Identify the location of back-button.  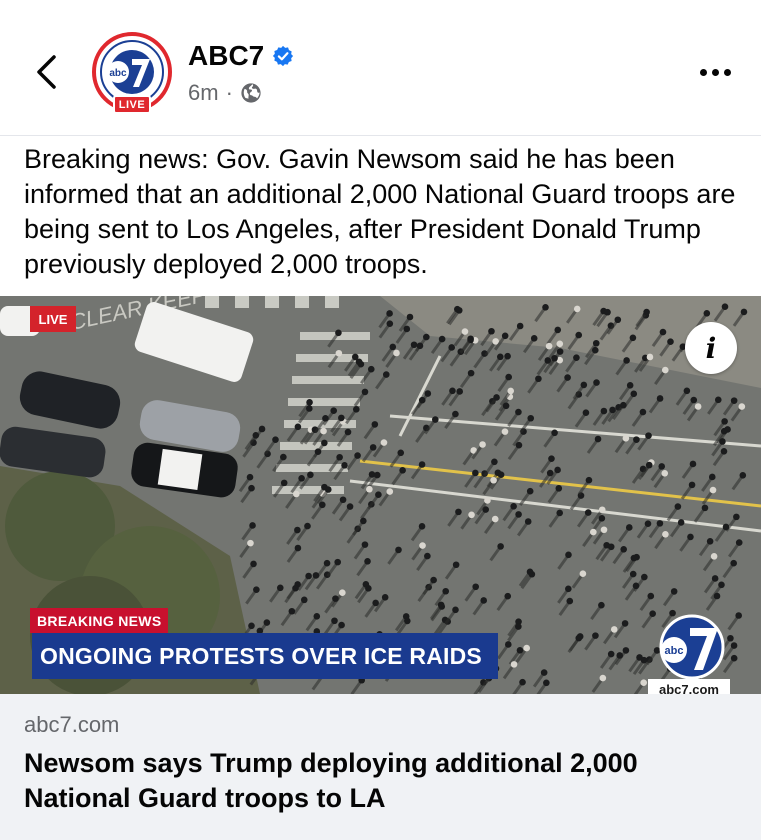
(46, 72).